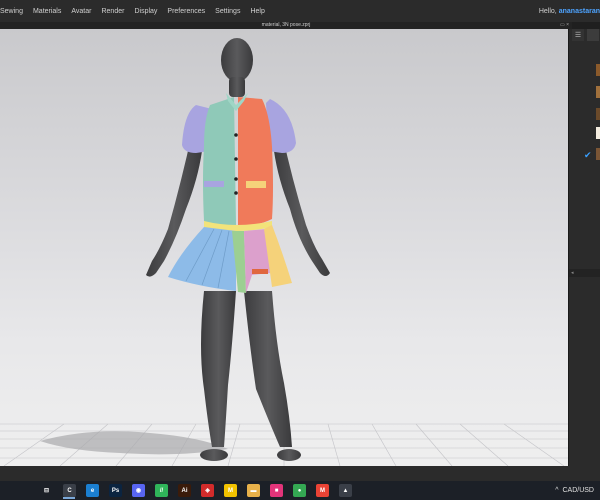 The width and height of the screenshot is (600, 500). What do you see at coordinates (584, 247) in the screenshot?
I see `object-browser-panel: ☰ ✔ ◂` at bounding box center [584, 247].